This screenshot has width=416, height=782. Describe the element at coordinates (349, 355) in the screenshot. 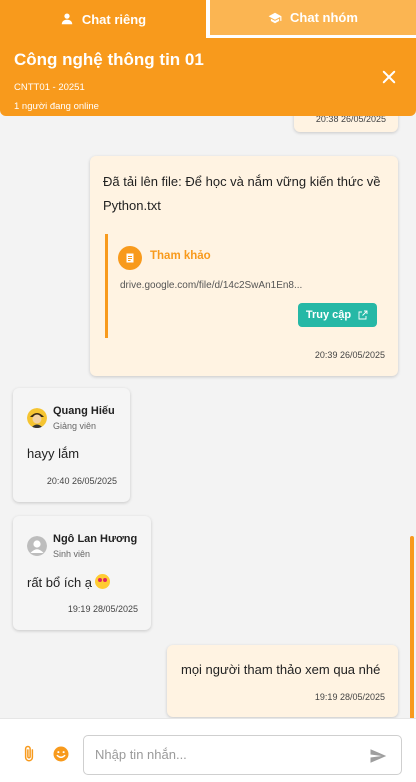

I see `message-time: 20:39 26/05/2025` at that location.